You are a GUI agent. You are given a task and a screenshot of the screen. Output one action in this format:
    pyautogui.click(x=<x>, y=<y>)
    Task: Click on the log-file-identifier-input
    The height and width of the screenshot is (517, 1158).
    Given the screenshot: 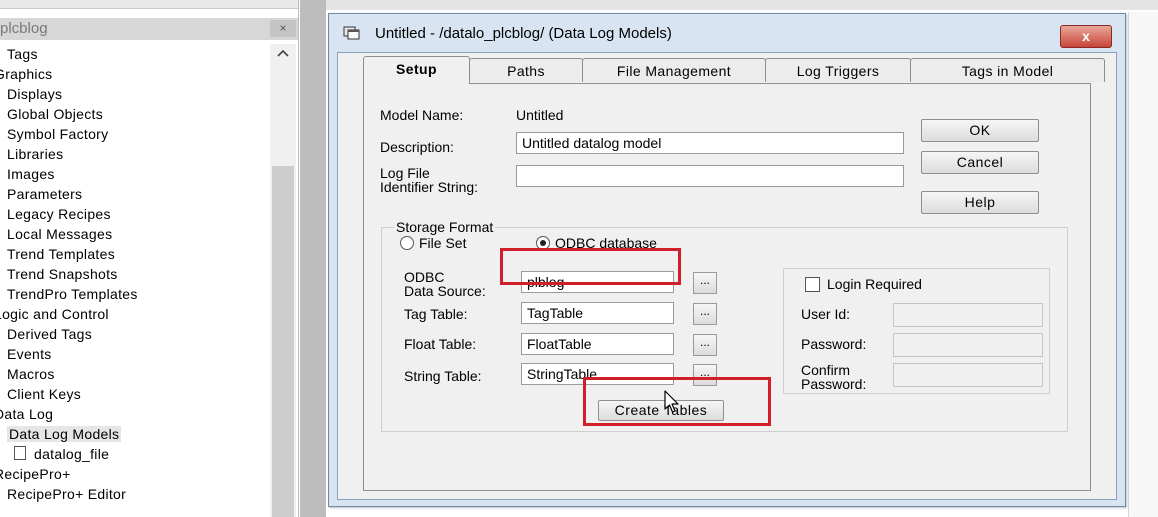 What is the action you would take?
    pyautogui.click(x=710, y=176)
    